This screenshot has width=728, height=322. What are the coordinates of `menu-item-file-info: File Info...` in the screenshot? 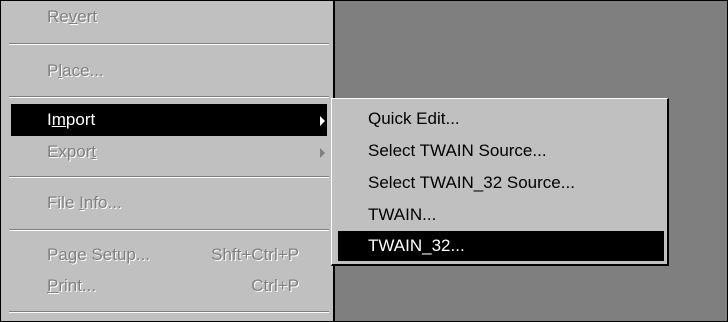 It's located at (167, 203).